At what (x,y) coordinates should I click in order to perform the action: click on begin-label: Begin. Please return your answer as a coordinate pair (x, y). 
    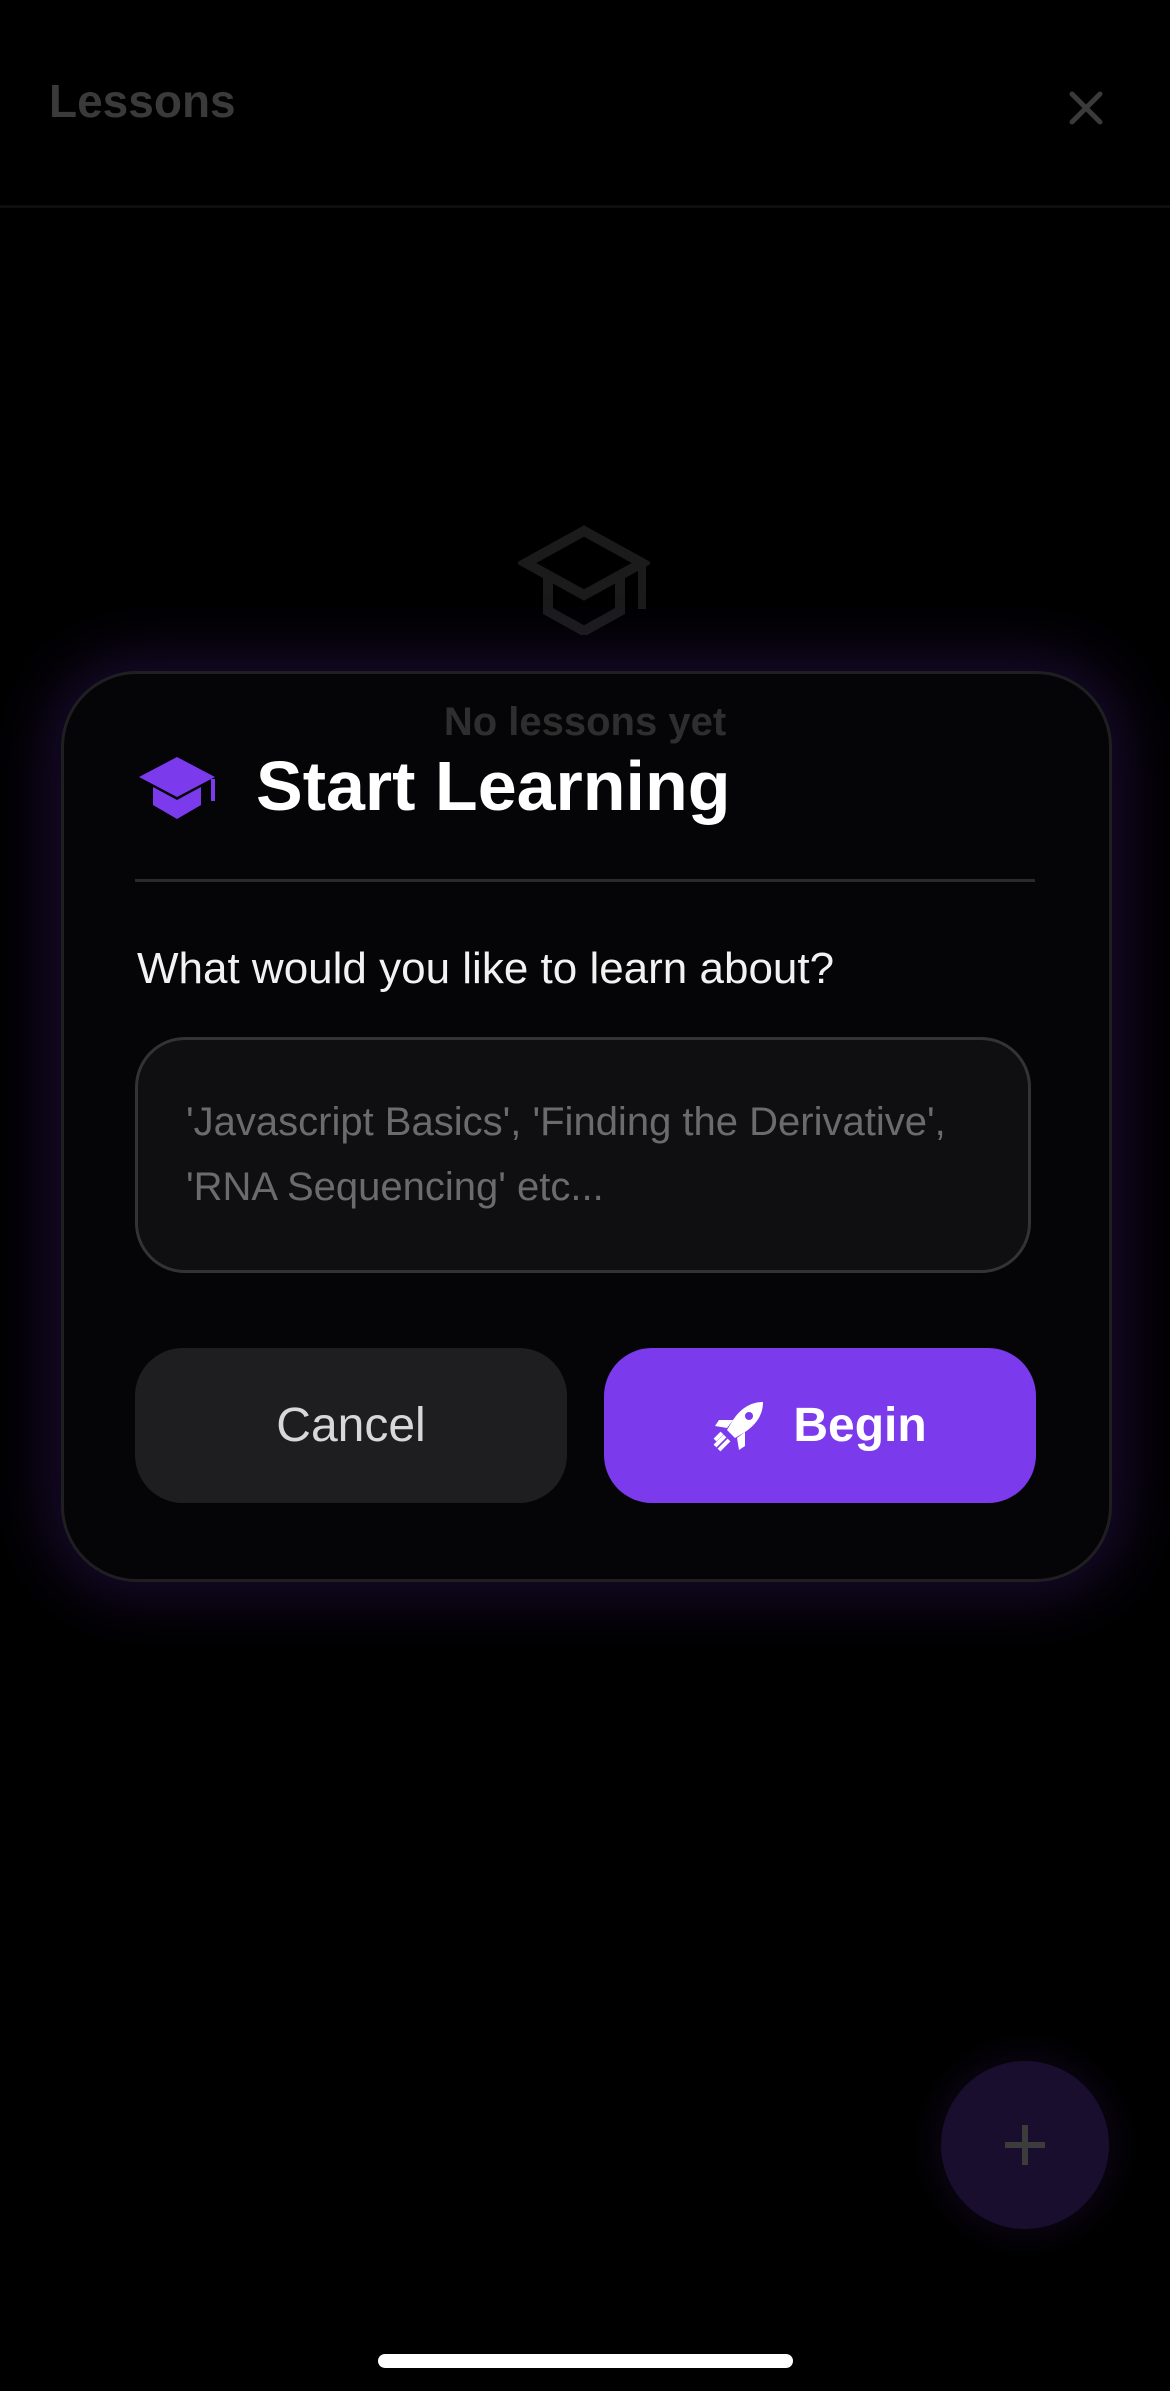
    Looking at the image, I should click on (860, 1425).